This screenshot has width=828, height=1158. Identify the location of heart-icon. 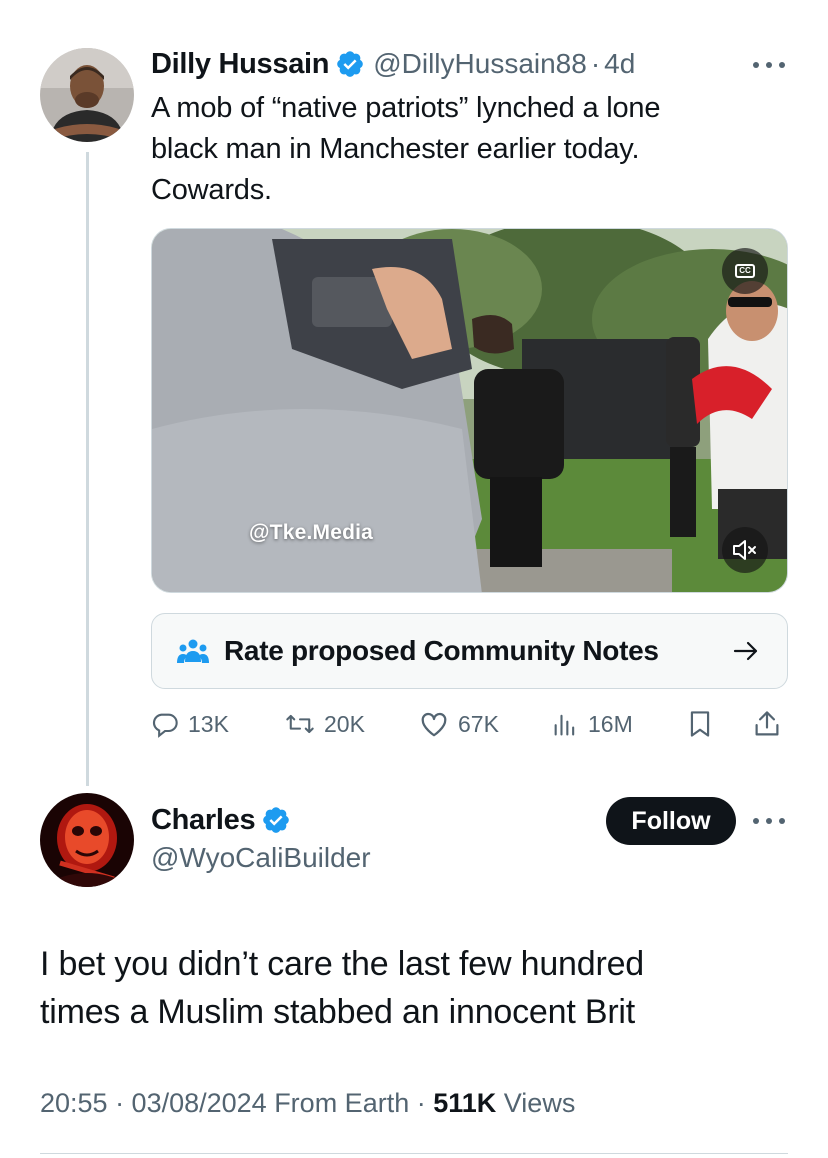
(434, 724).